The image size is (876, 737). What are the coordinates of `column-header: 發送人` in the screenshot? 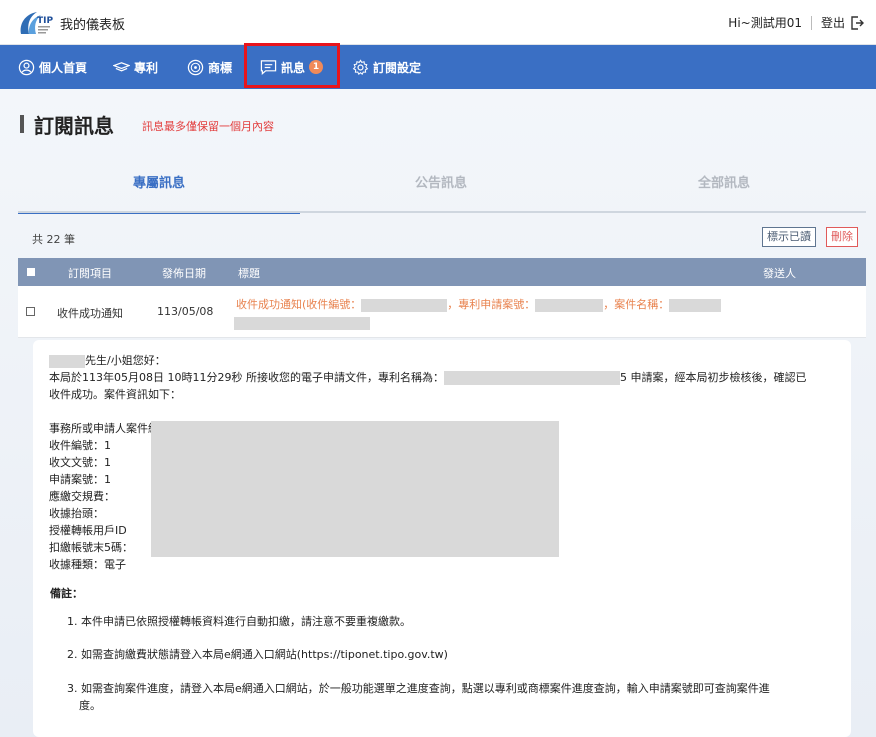 It's located at (779, 273).